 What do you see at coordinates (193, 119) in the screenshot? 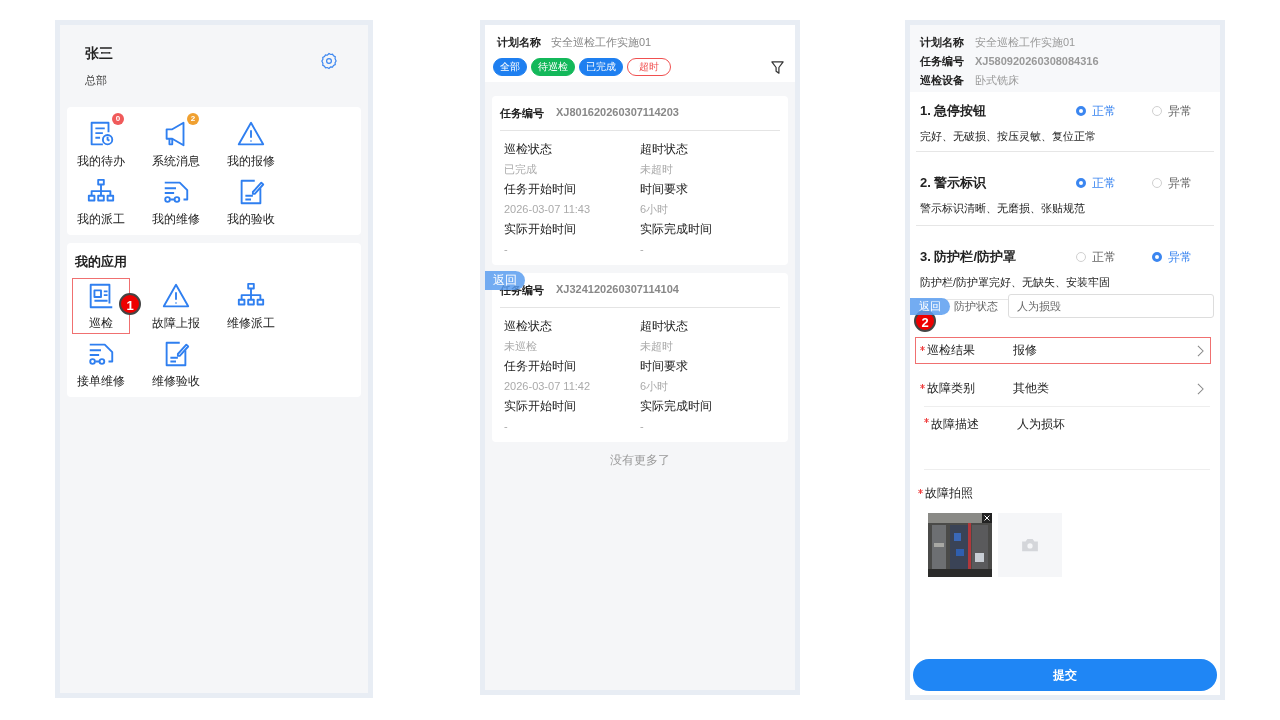
I see `count-badge: 2` at bounding box center [193, 119].